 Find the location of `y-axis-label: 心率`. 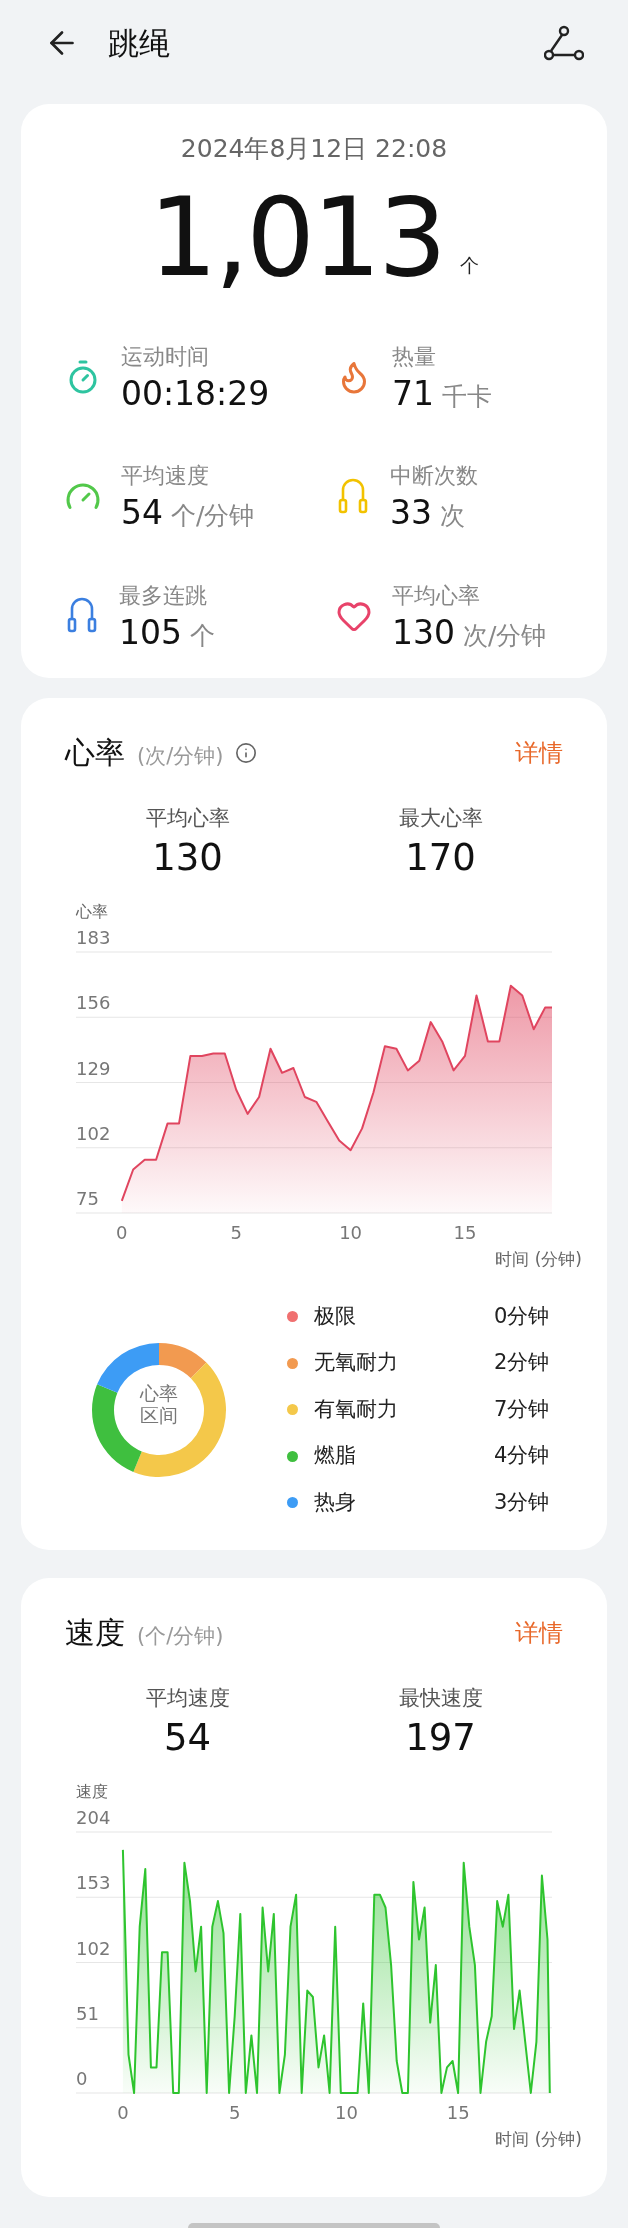

y-axis-label: 心率 is located at coordinates (92, 911).